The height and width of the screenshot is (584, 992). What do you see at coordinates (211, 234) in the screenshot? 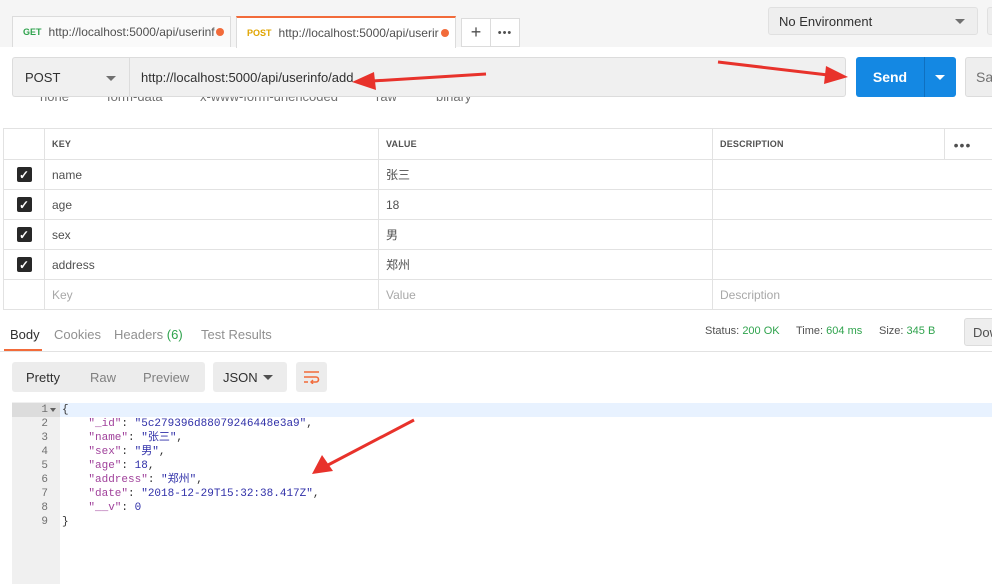
I see `param-key-cell: sex` at bounding box center [211, 234].